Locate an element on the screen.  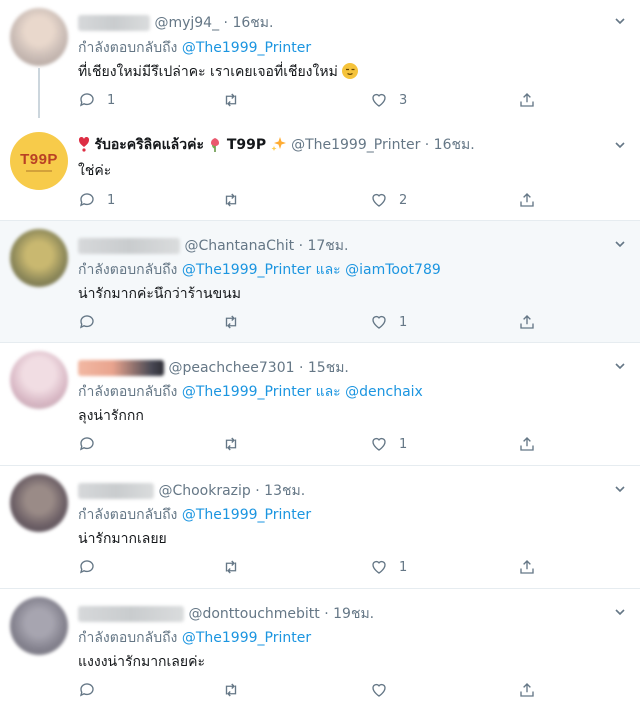
display-name: รับอะคริลิคแล้วค่ะ is located at coordinates (149, 145).